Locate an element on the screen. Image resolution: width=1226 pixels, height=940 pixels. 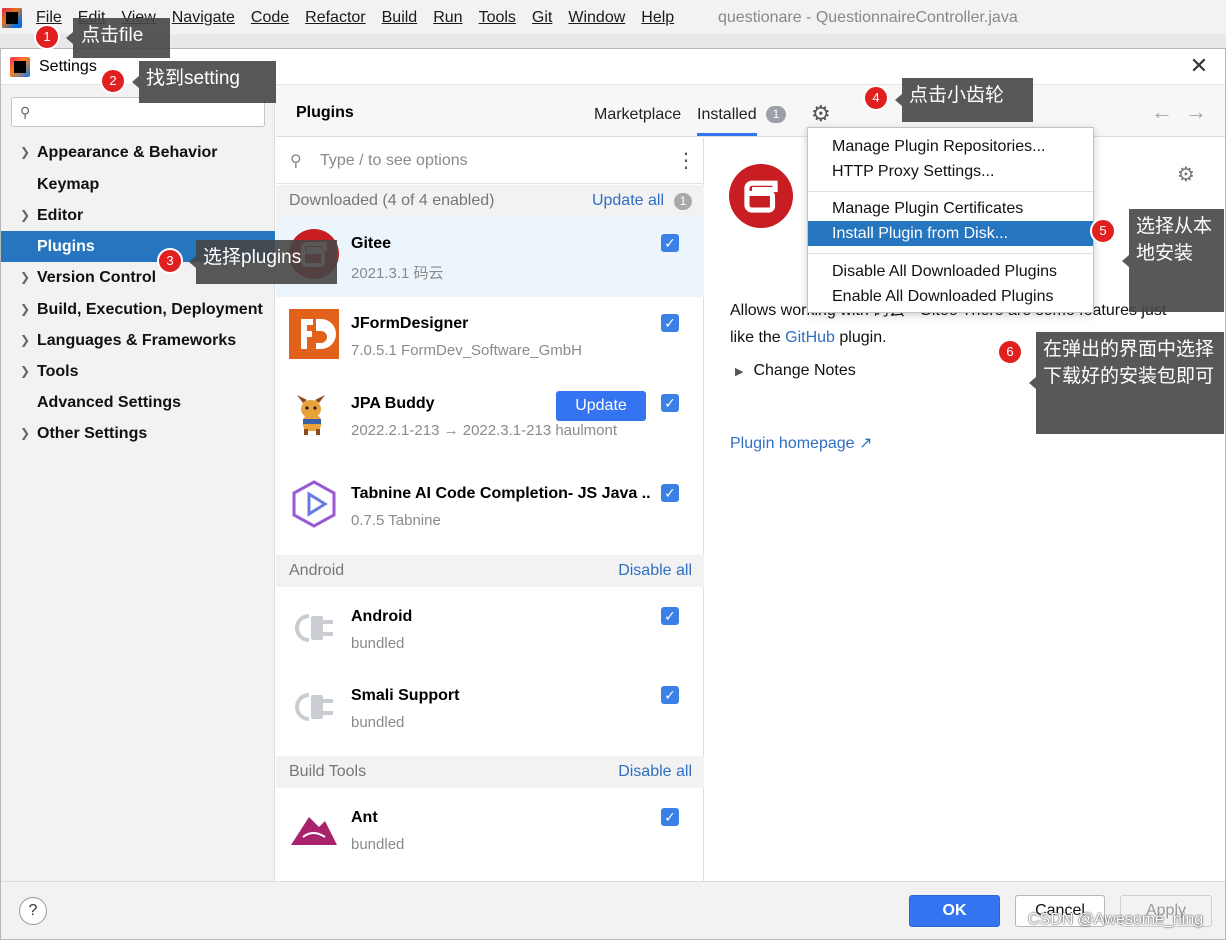
plugin-row-gitee: Gitee 2021.3.1 码云 ✓ is located at coordinates (490, 257).